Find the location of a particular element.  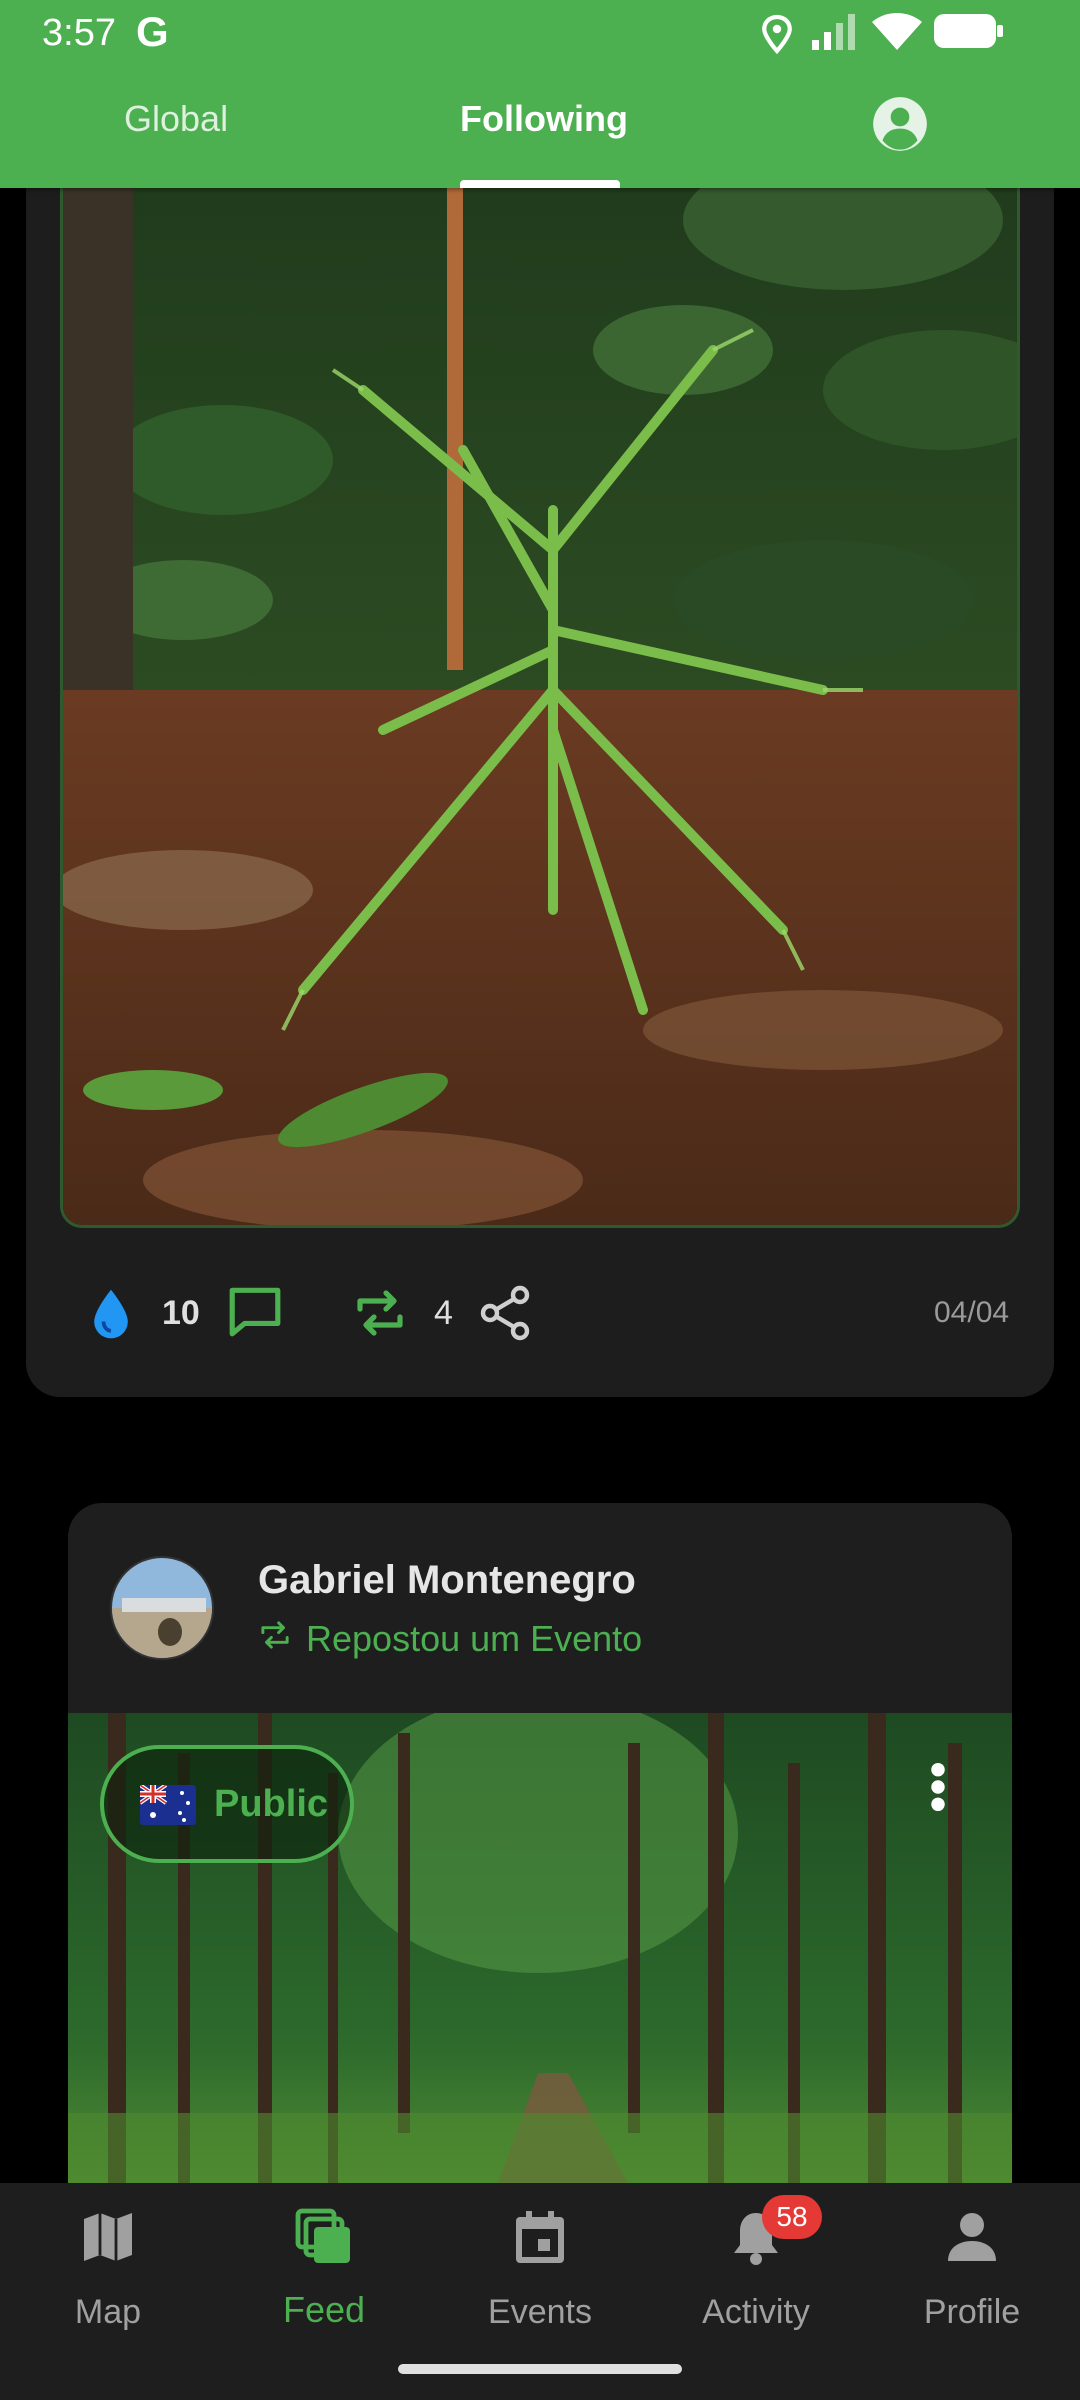

repost-count: 4 is located at coordinates (443, 1313).